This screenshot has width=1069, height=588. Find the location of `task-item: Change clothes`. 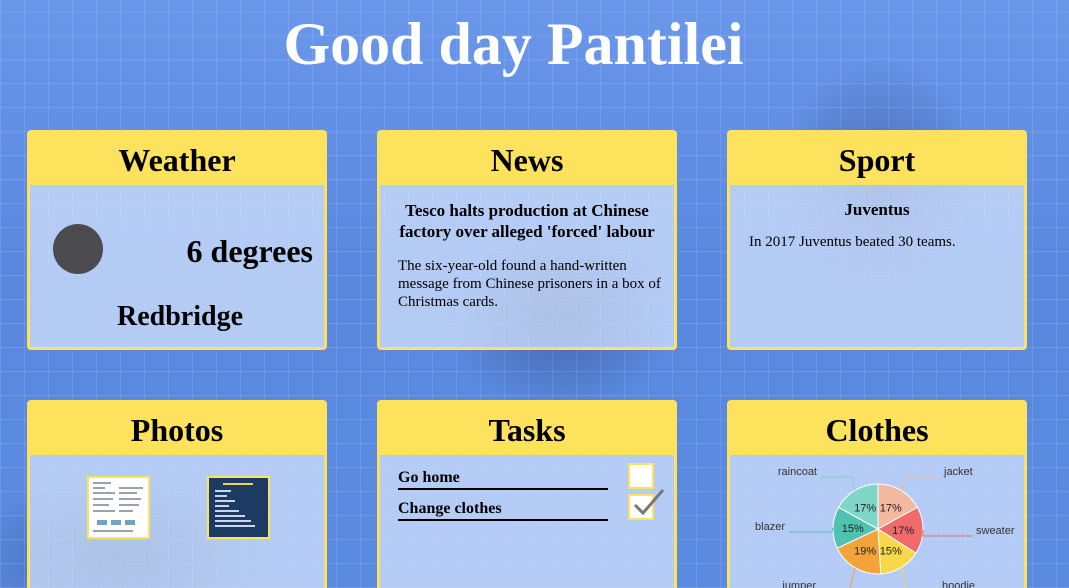

task-item: Change clothes is located at coordinates (503, 510).